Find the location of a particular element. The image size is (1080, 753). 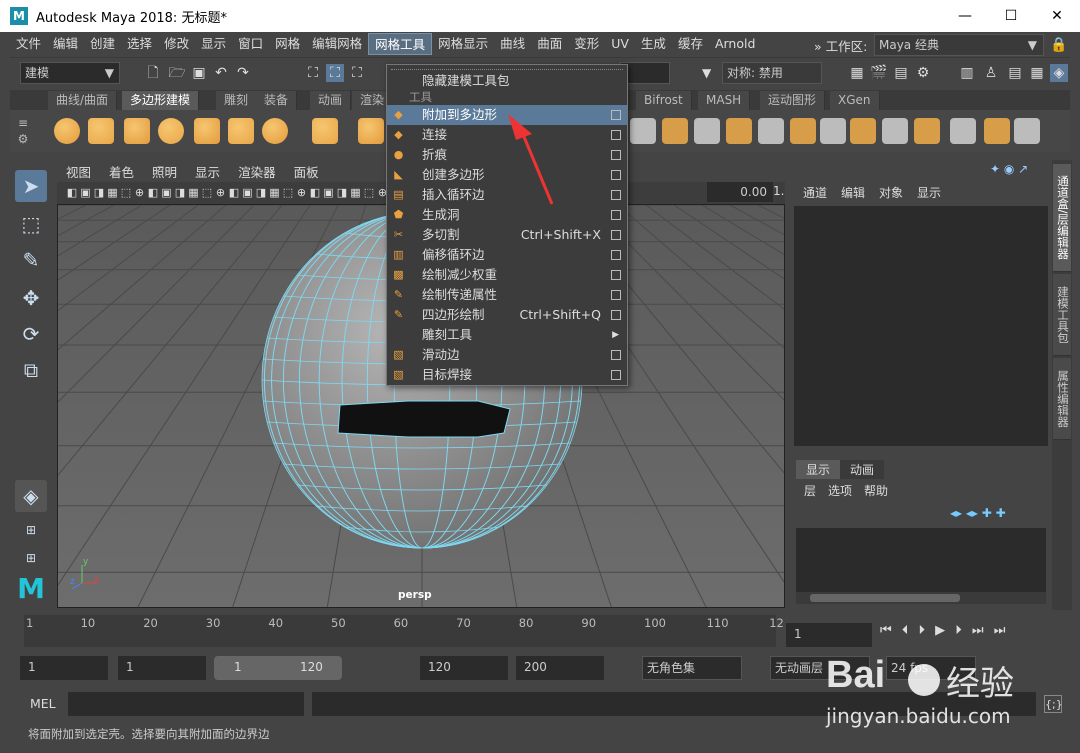

shelf-tab-4: 动画 is located at coordinates (331, 100).